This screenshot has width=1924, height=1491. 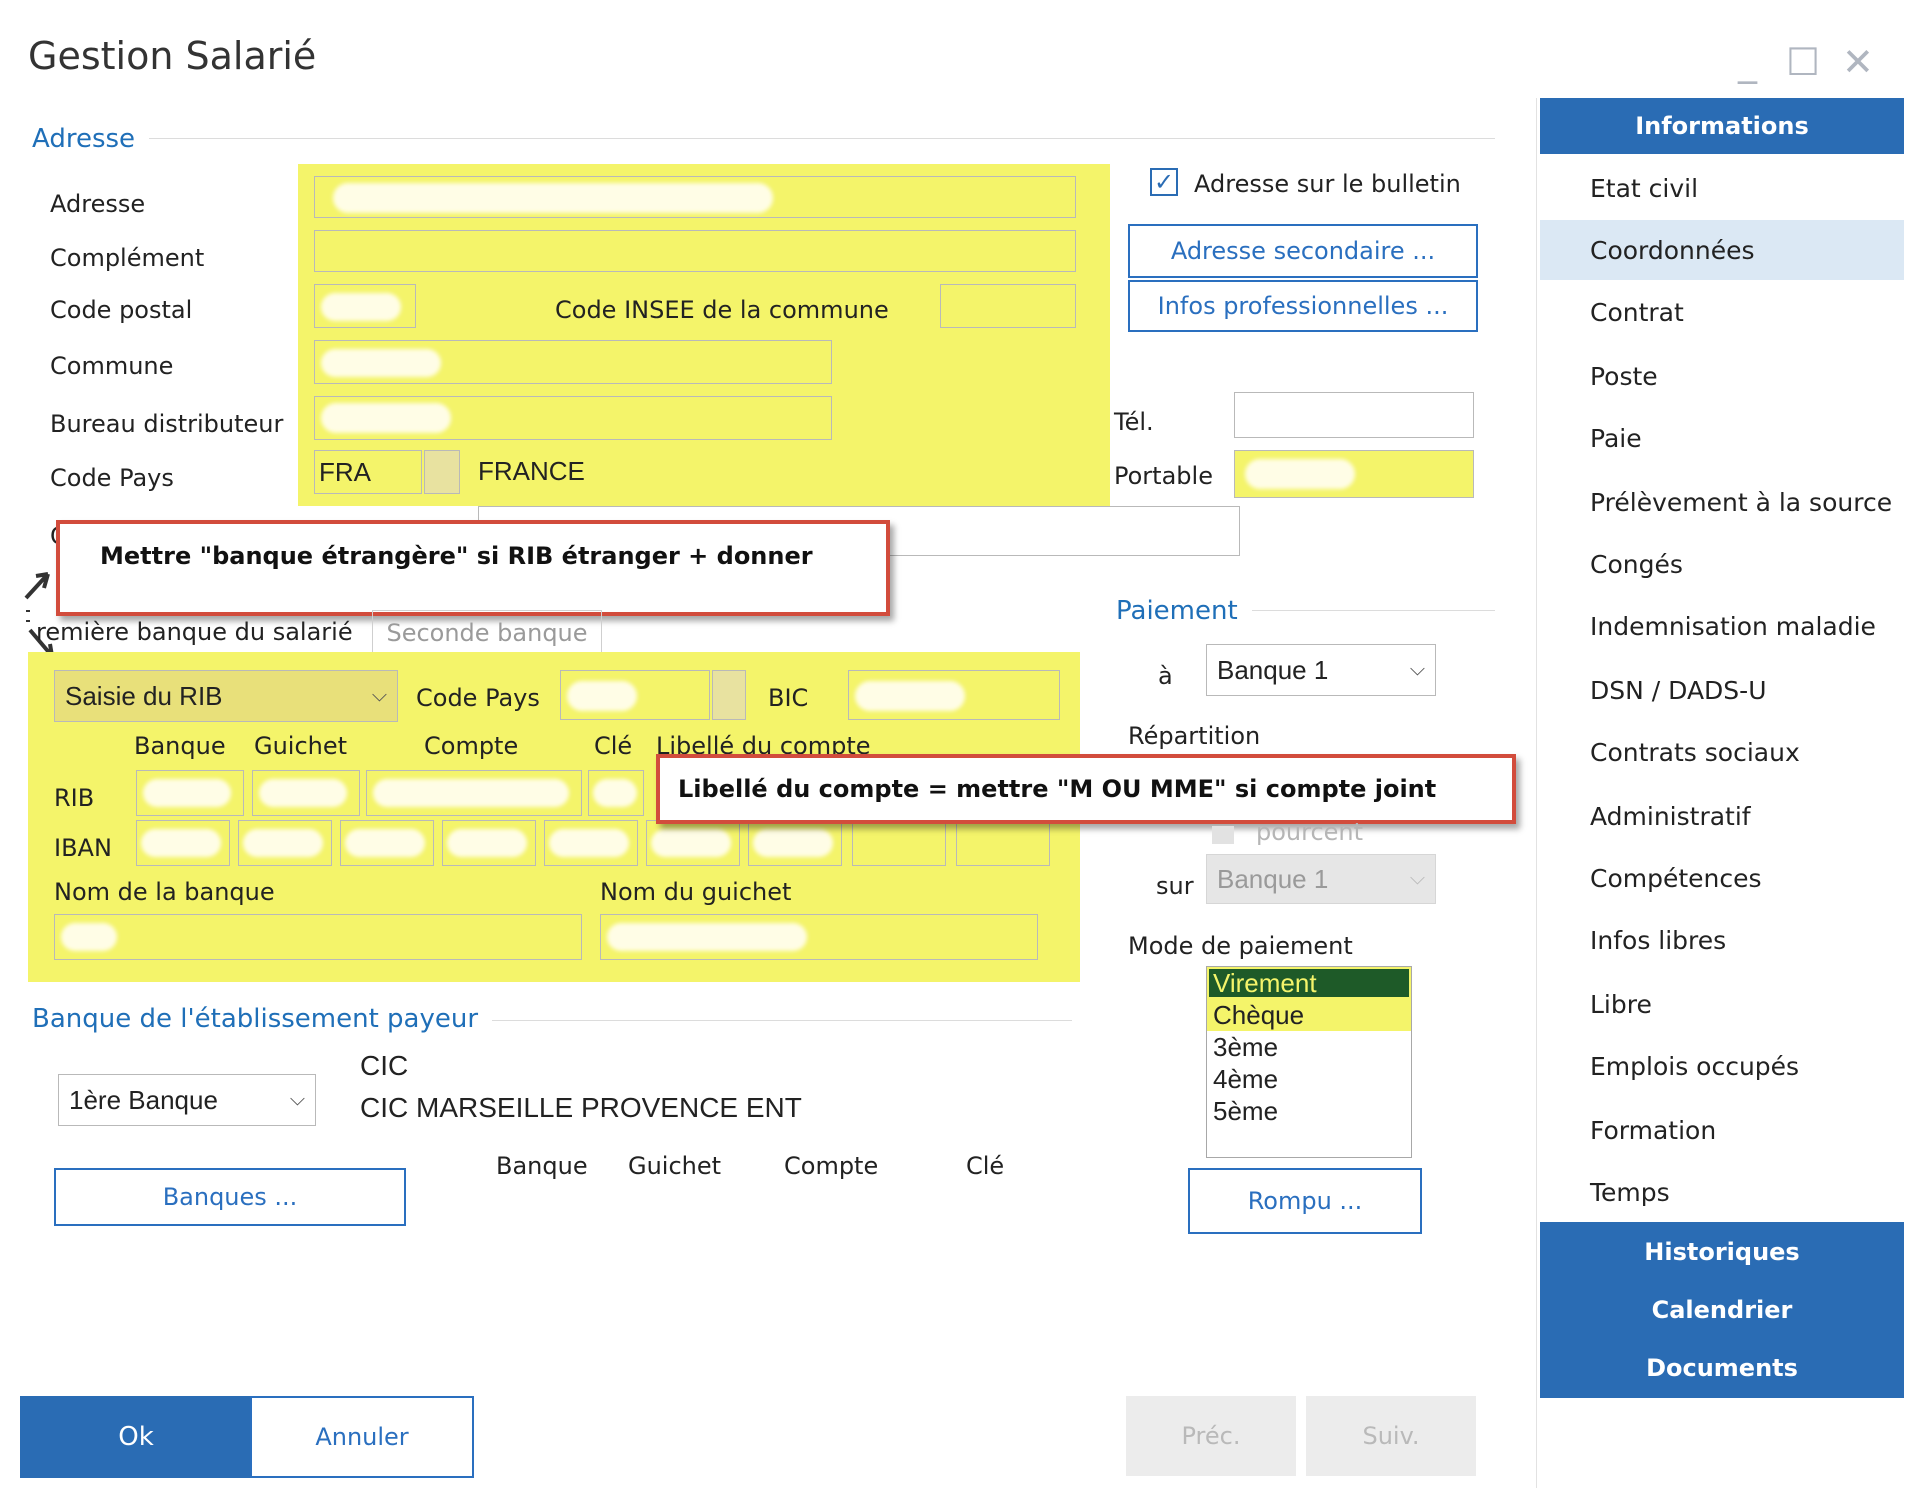 What do you see at coordinates (194, 632) in the screenshot?
I see `tab-premiere-banque: remière banque du salarié` at bounding box center [194, 632].